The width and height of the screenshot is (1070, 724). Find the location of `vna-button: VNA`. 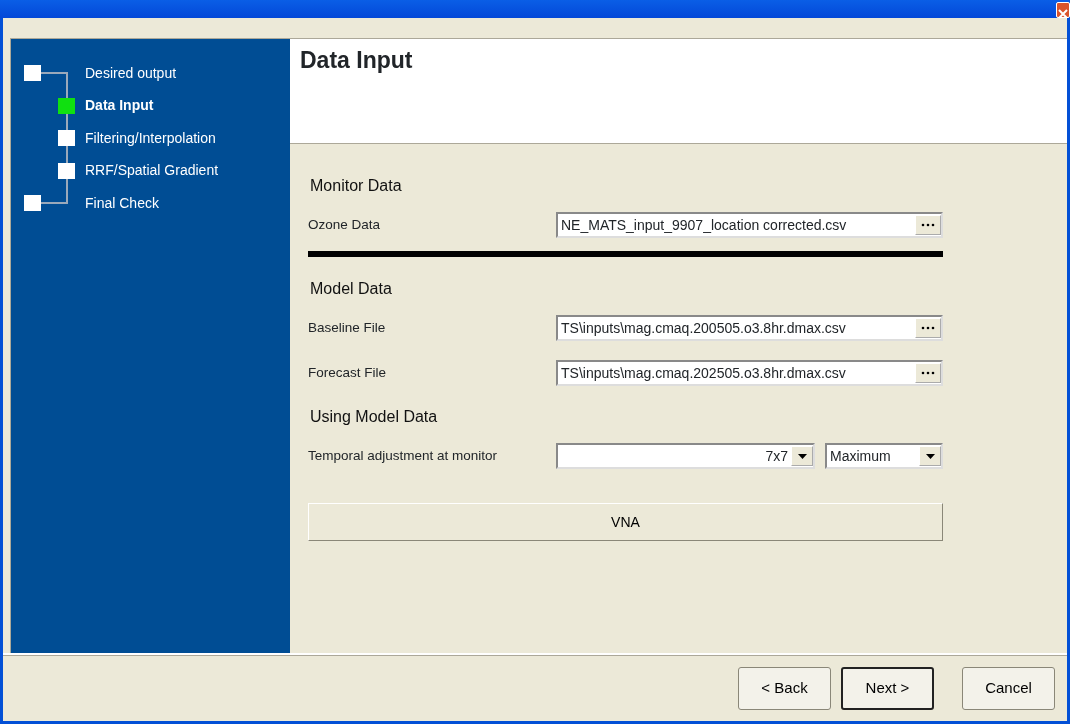

vna-button: VNA is located at coordinates (625, 522).